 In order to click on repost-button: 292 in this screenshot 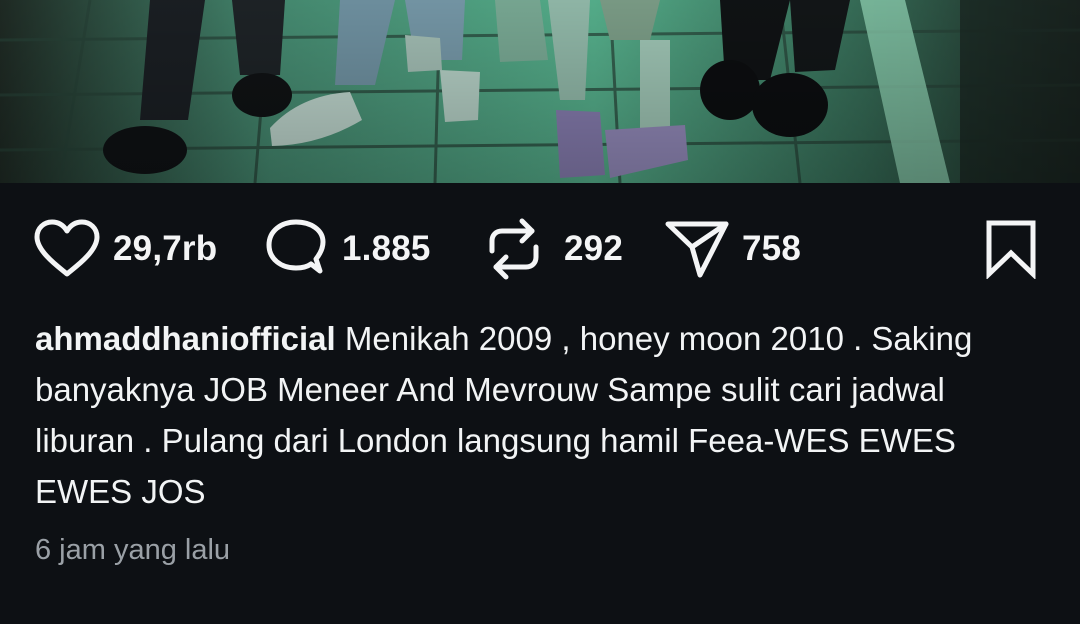, I will do `click(553, 249)`.